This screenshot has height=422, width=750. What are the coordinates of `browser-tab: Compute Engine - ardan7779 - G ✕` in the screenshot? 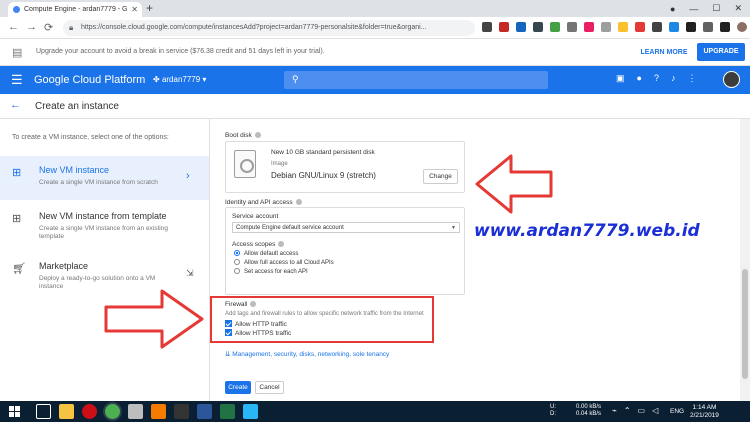 It's located at (75, 9).